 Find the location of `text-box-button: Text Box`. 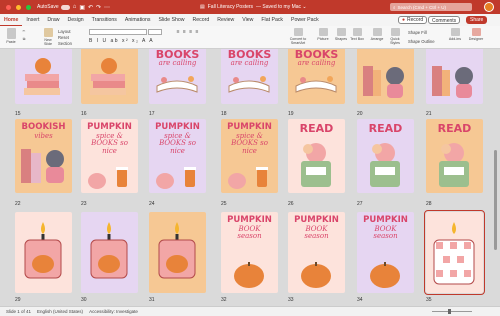

text-box-button: Text Box is located at coordinates (357, 34).